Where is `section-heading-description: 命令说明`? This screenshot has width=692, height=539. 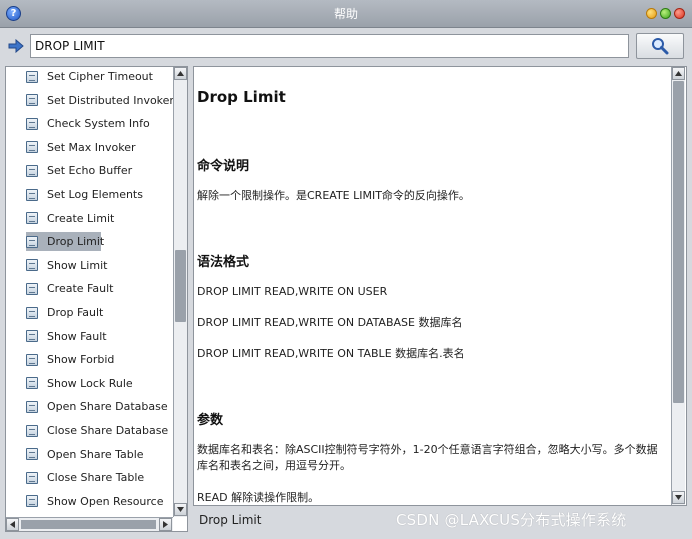 section-heading-description: 命令说明 is located at coordinates (223, 166).